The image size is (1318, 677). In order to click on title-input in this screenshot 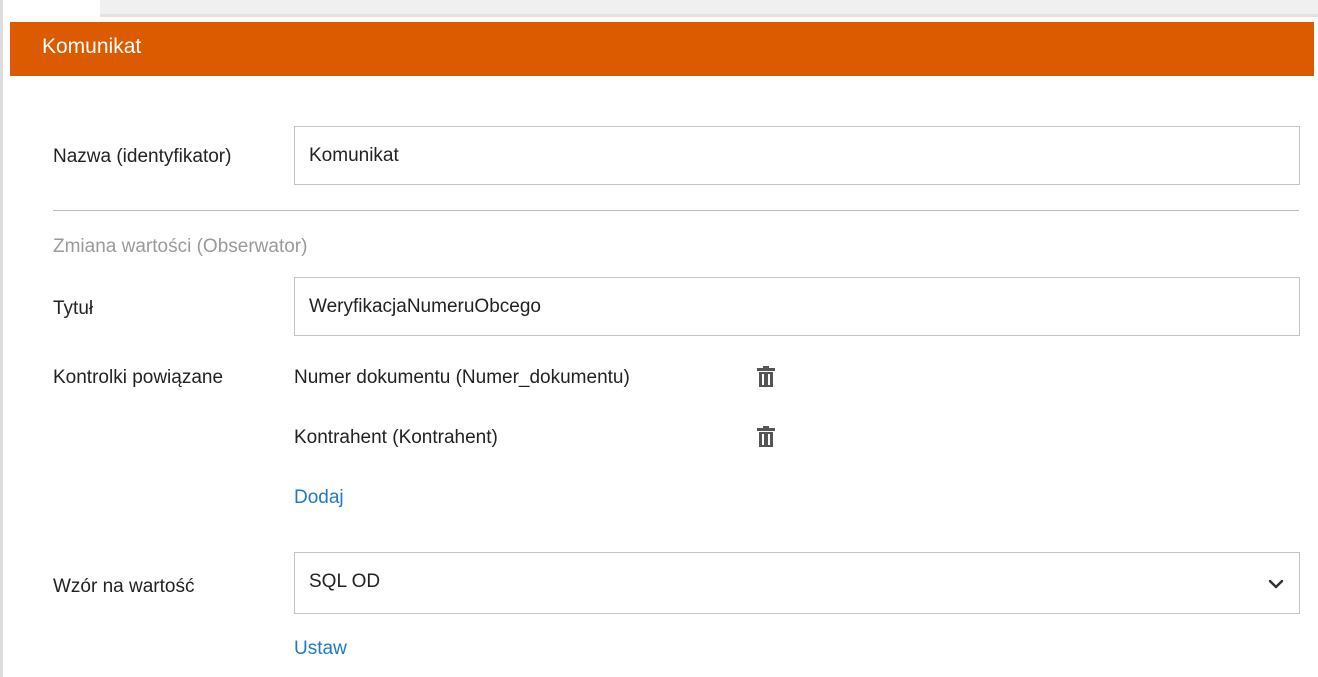, I will do `click(797, 306)`.